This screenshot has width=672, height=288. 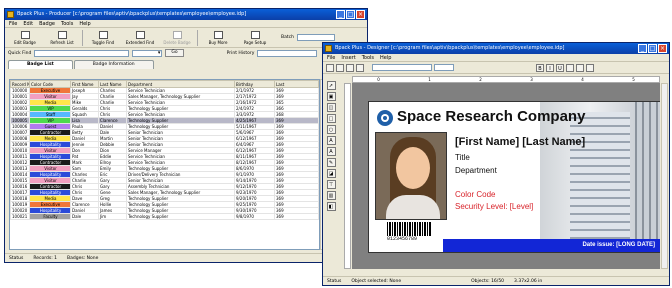 I want to click on cell-record-no: 100008, so click(x=20, y=138).